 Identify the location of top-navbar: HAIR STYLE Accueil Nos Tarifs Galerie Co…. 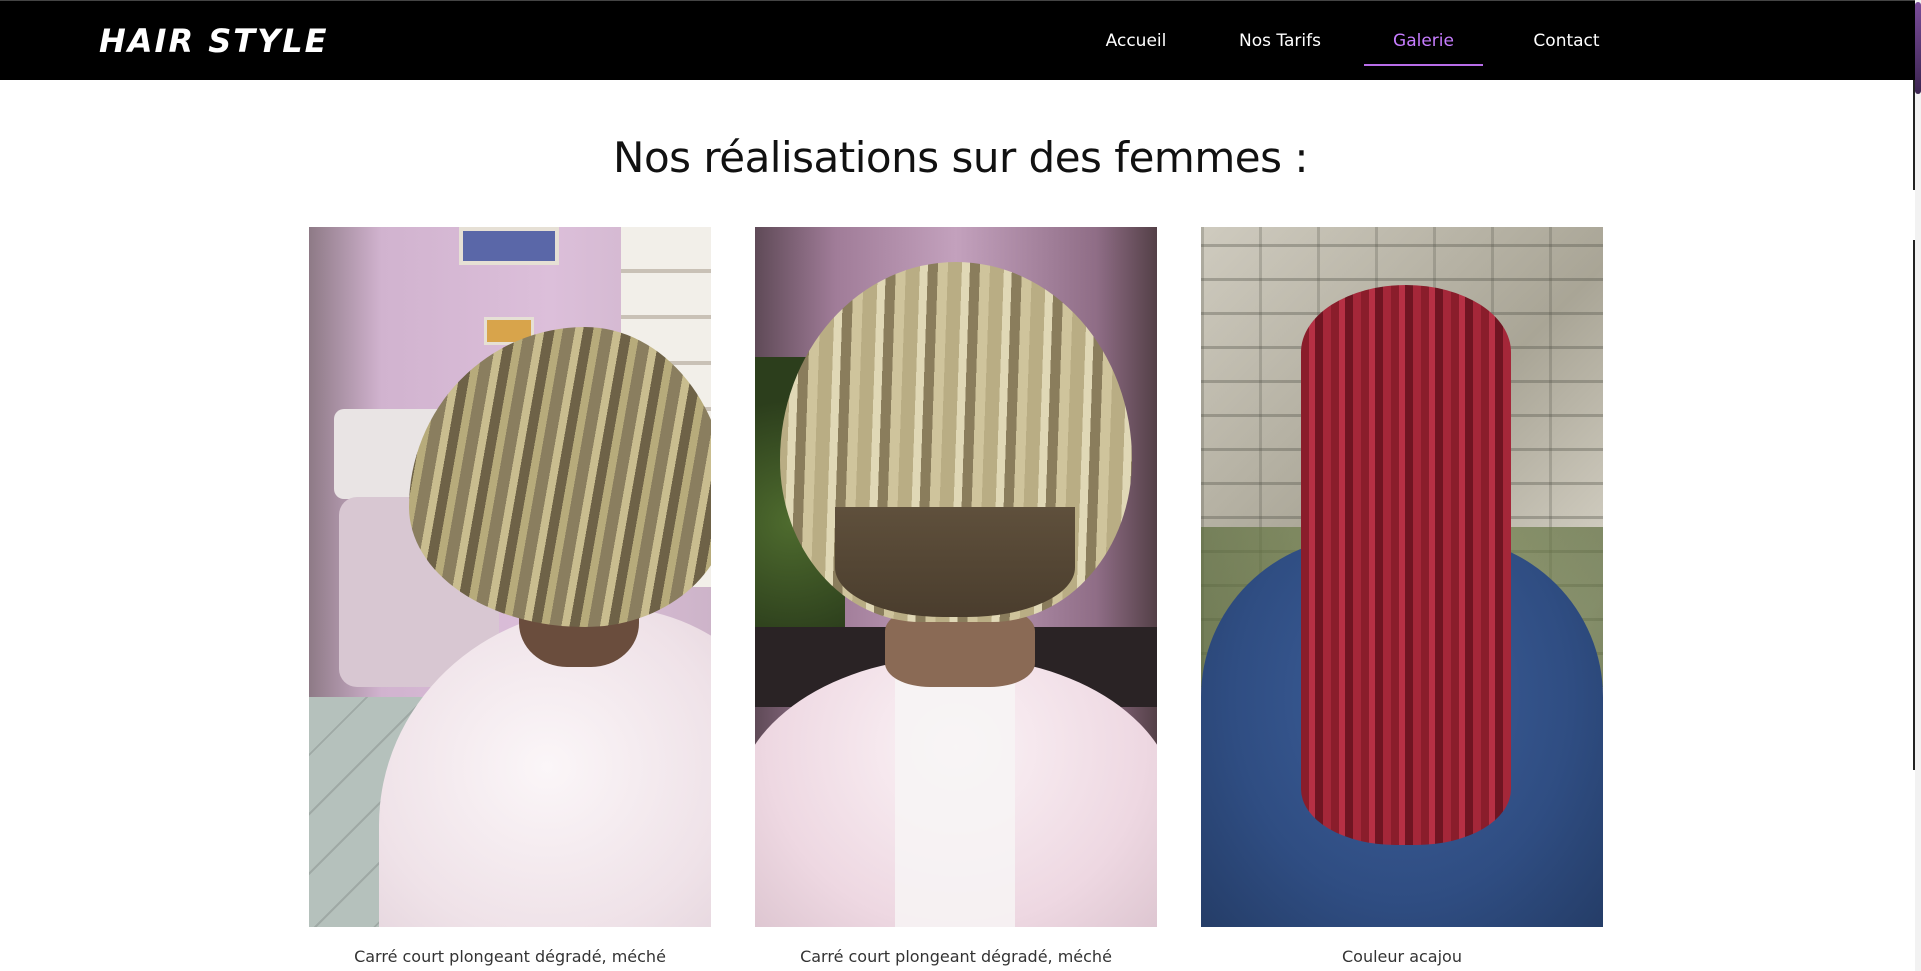
(960, 40).